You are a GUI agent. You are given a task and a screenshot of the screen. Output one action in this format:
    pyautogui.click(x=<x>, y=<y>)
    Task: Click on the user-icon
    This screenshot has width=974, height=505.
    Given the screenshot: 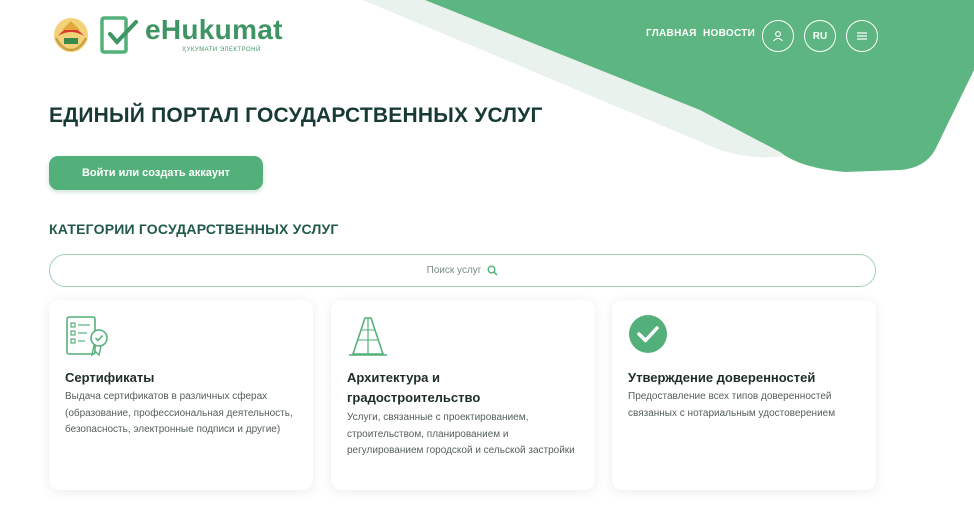 What is the action you would take?
    pyautogui.click(x=778, y=36)
    